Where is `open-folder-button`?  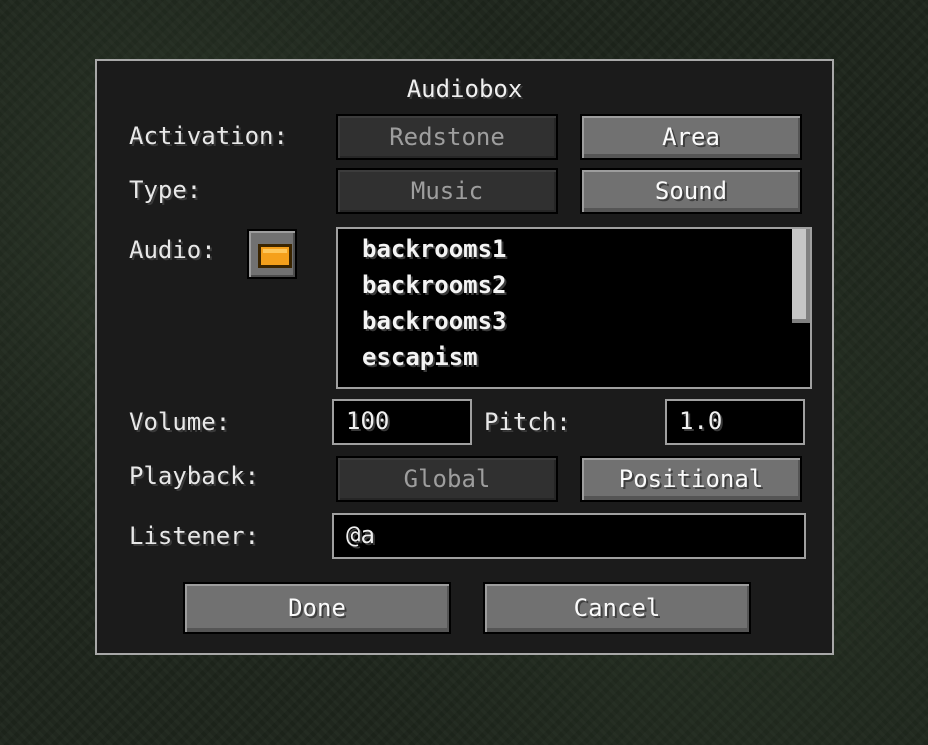 open-folder-button is located at coordinates (272, 254).